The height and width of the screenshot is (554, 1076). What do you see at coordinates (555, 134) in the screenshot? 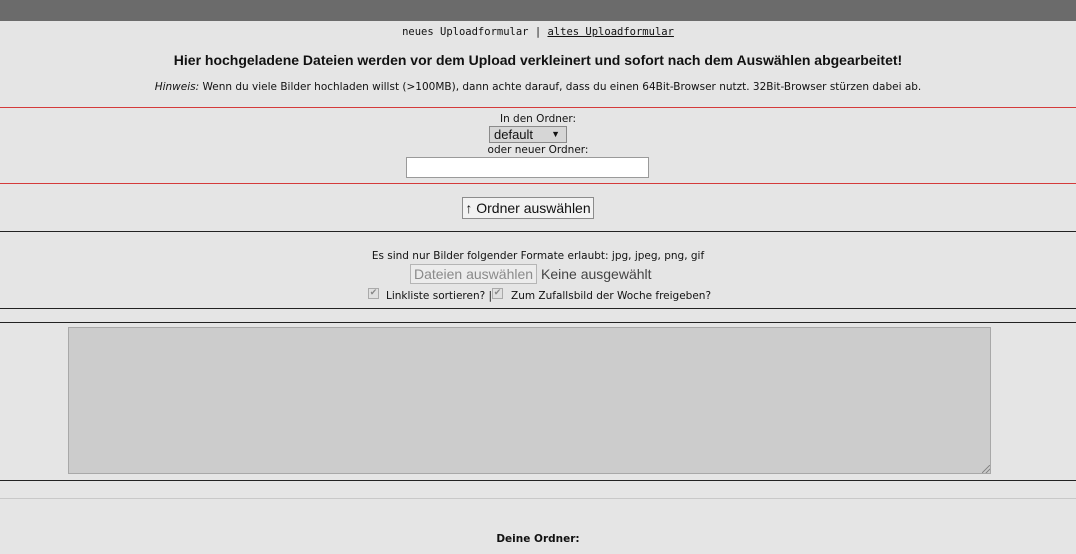
I see `dropdown-arrow-icon: ▼` at bounding box center [555, 134].